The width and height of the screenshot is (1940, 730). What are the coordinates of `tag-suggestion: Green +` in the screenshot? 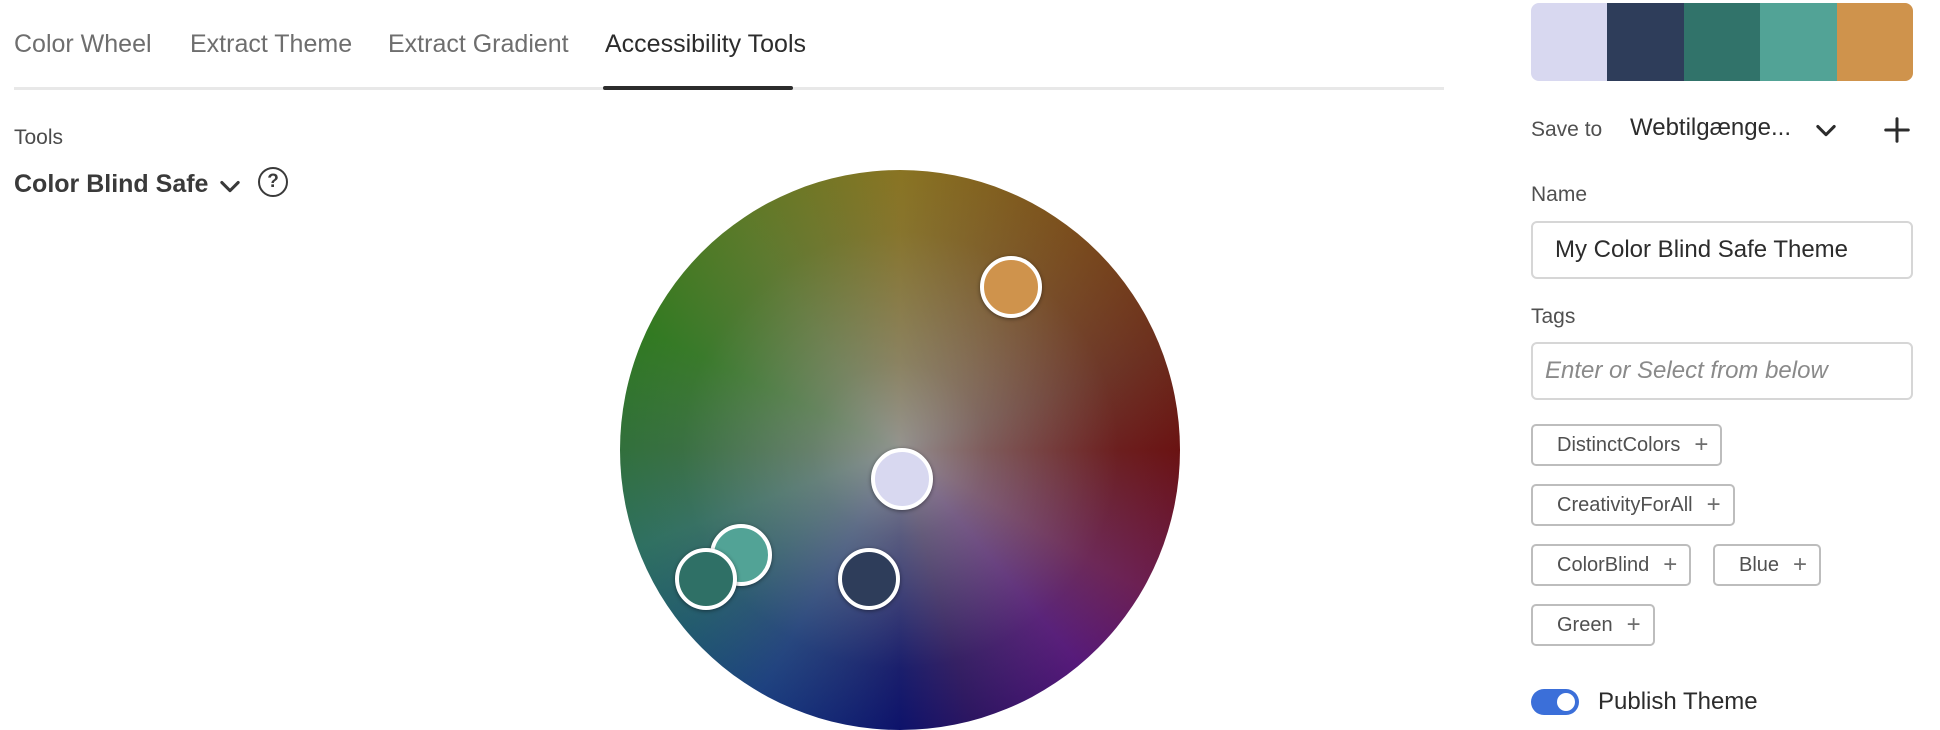 It's located at (1593, 625).